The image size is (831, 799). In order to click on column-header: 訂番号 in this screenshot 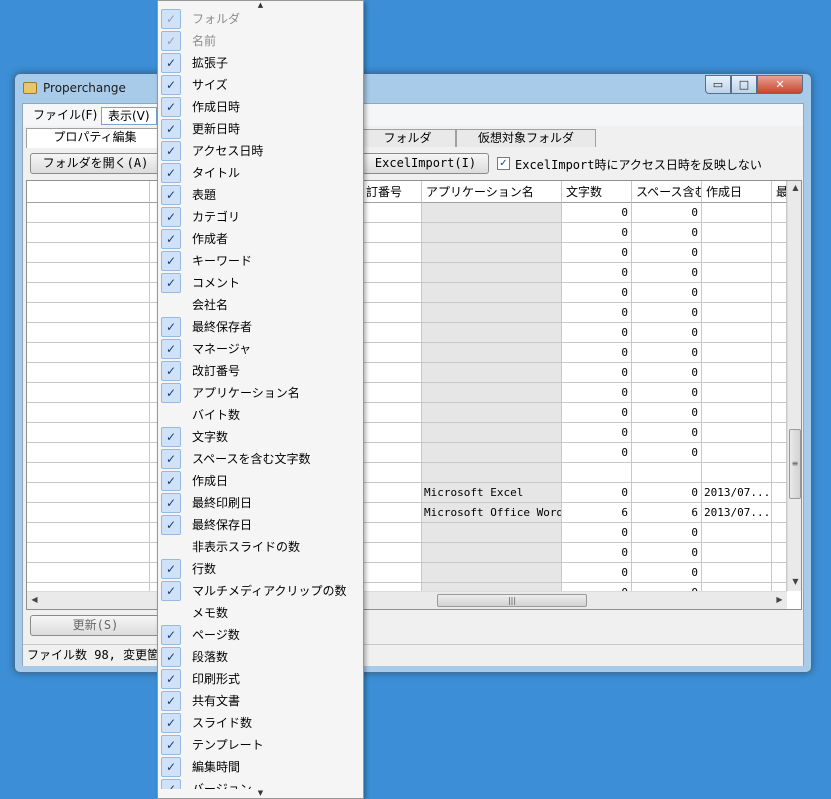, I will do `click(392, 192)`.